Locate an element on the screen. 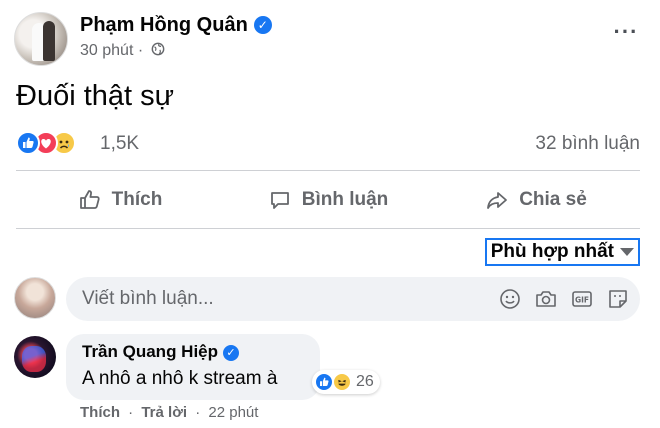  like-button-label: Thích is located at coordinates (137, 199).